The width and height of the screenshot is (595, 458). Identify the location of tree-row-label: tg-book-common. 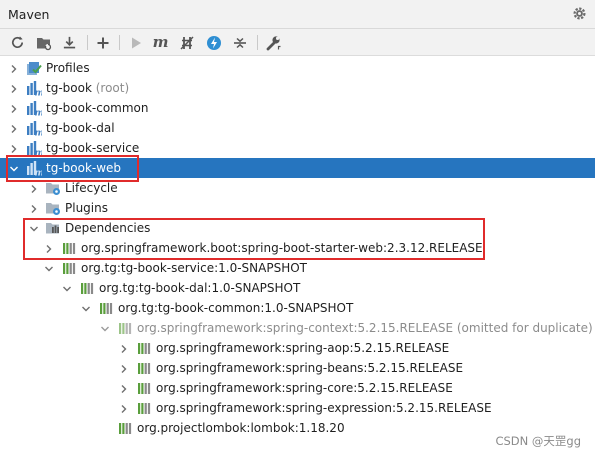
(97, 108).